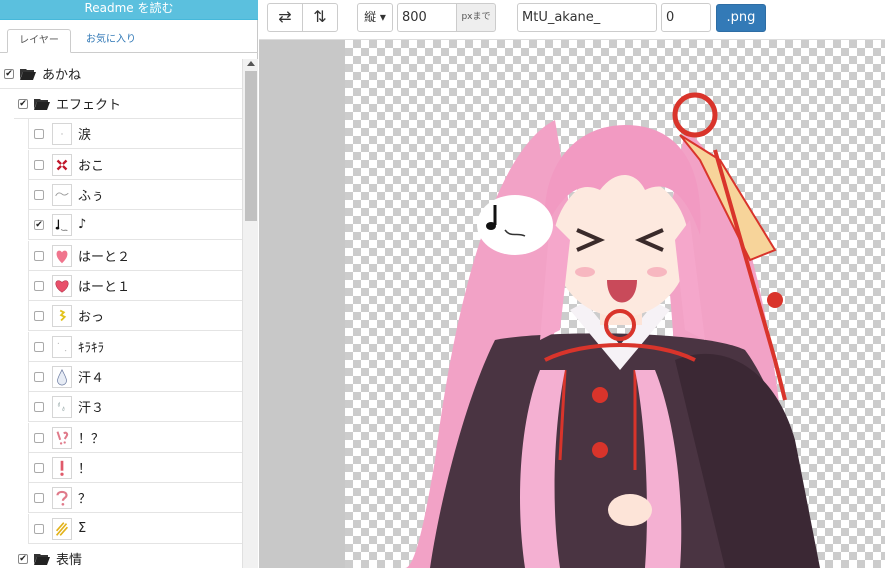 The height and width of the screenshot is (568, 885). Describe the element at coordinates (62, 164) in the screenshot. I see `anger-mark-thumbnail-icon` at that location.